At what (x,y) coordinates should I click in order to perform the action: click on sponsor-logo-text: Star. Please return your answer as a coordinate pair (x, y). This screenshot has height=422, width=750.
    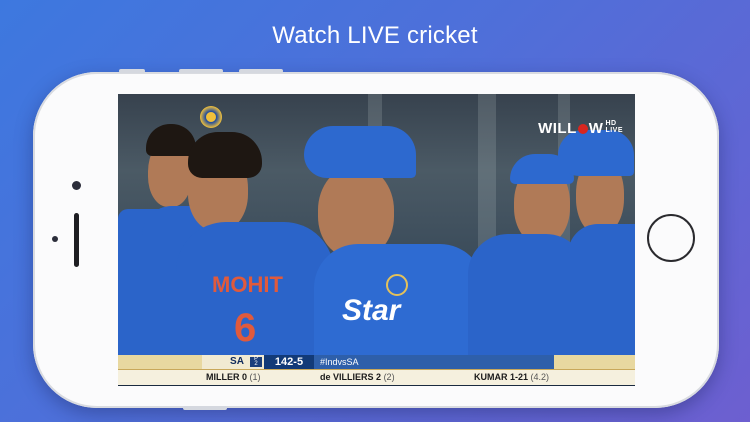
    Looking at the image, I should click on (371, 310).